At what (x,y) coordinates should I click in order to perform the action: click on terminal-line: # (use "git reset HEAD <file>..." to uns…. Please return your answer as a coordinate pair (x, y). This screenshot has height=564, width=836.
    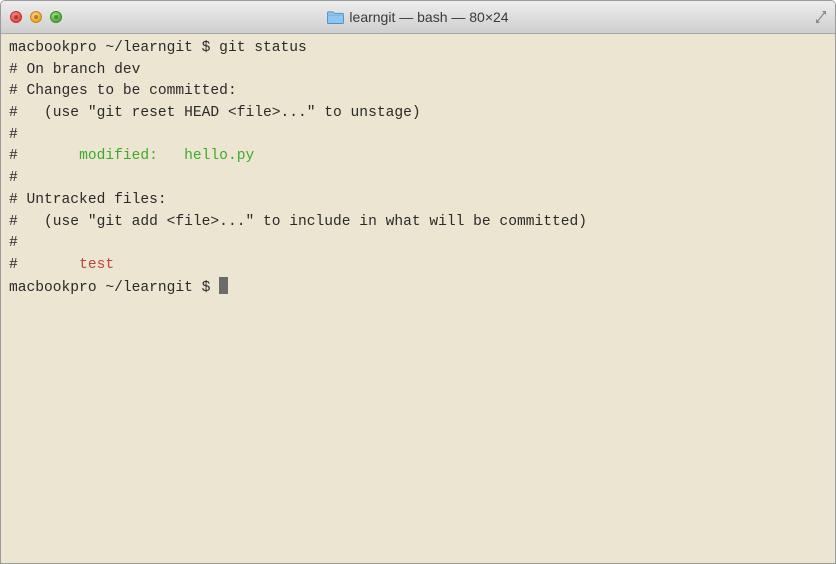
    Looking at the image, I should click on (422, 114).